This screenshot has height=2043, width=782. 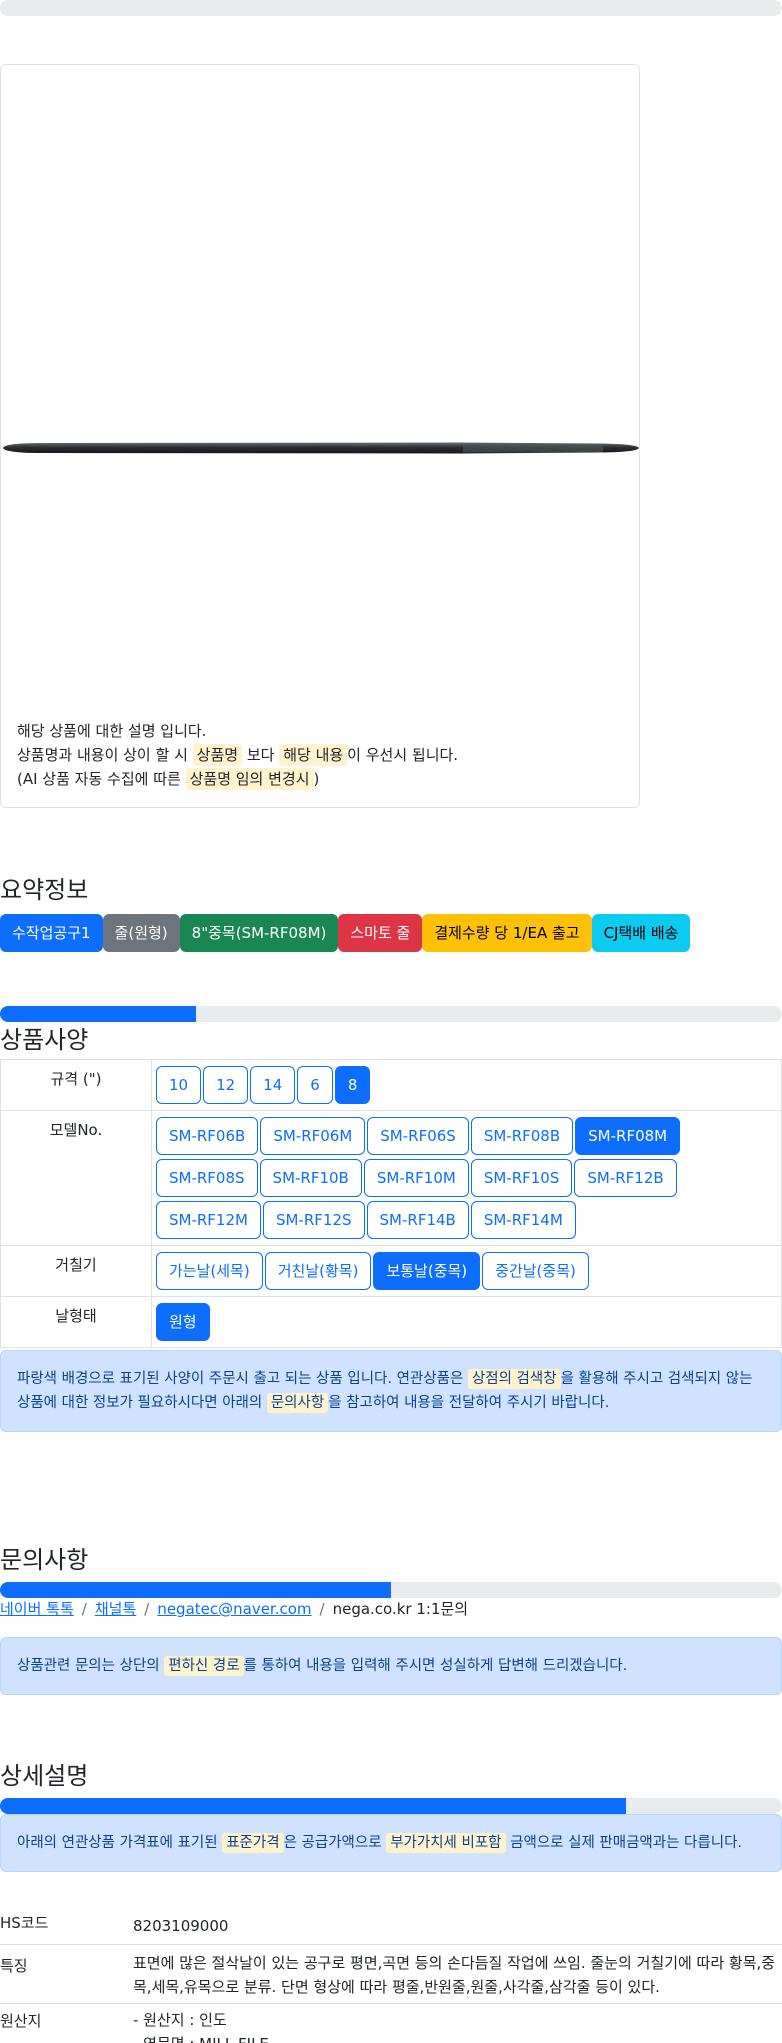 I want to click on info-row-hs: HS코드 8203109000, so click(x=391, y=1927).